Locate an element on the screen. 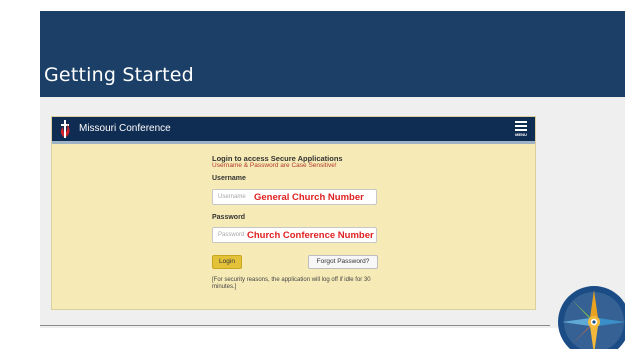  footer-divider is located at coordinates (295, 325).